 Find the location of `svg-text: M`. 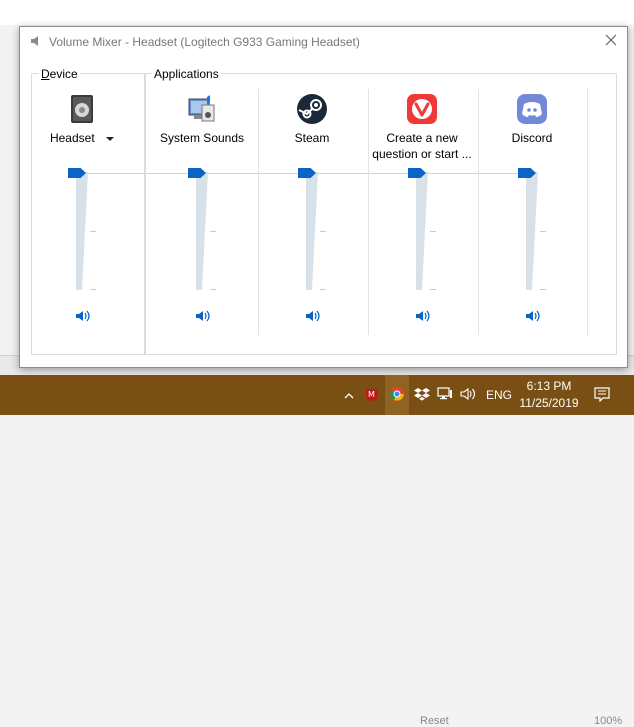

svg-text: M is located at coordinates (371, 394).